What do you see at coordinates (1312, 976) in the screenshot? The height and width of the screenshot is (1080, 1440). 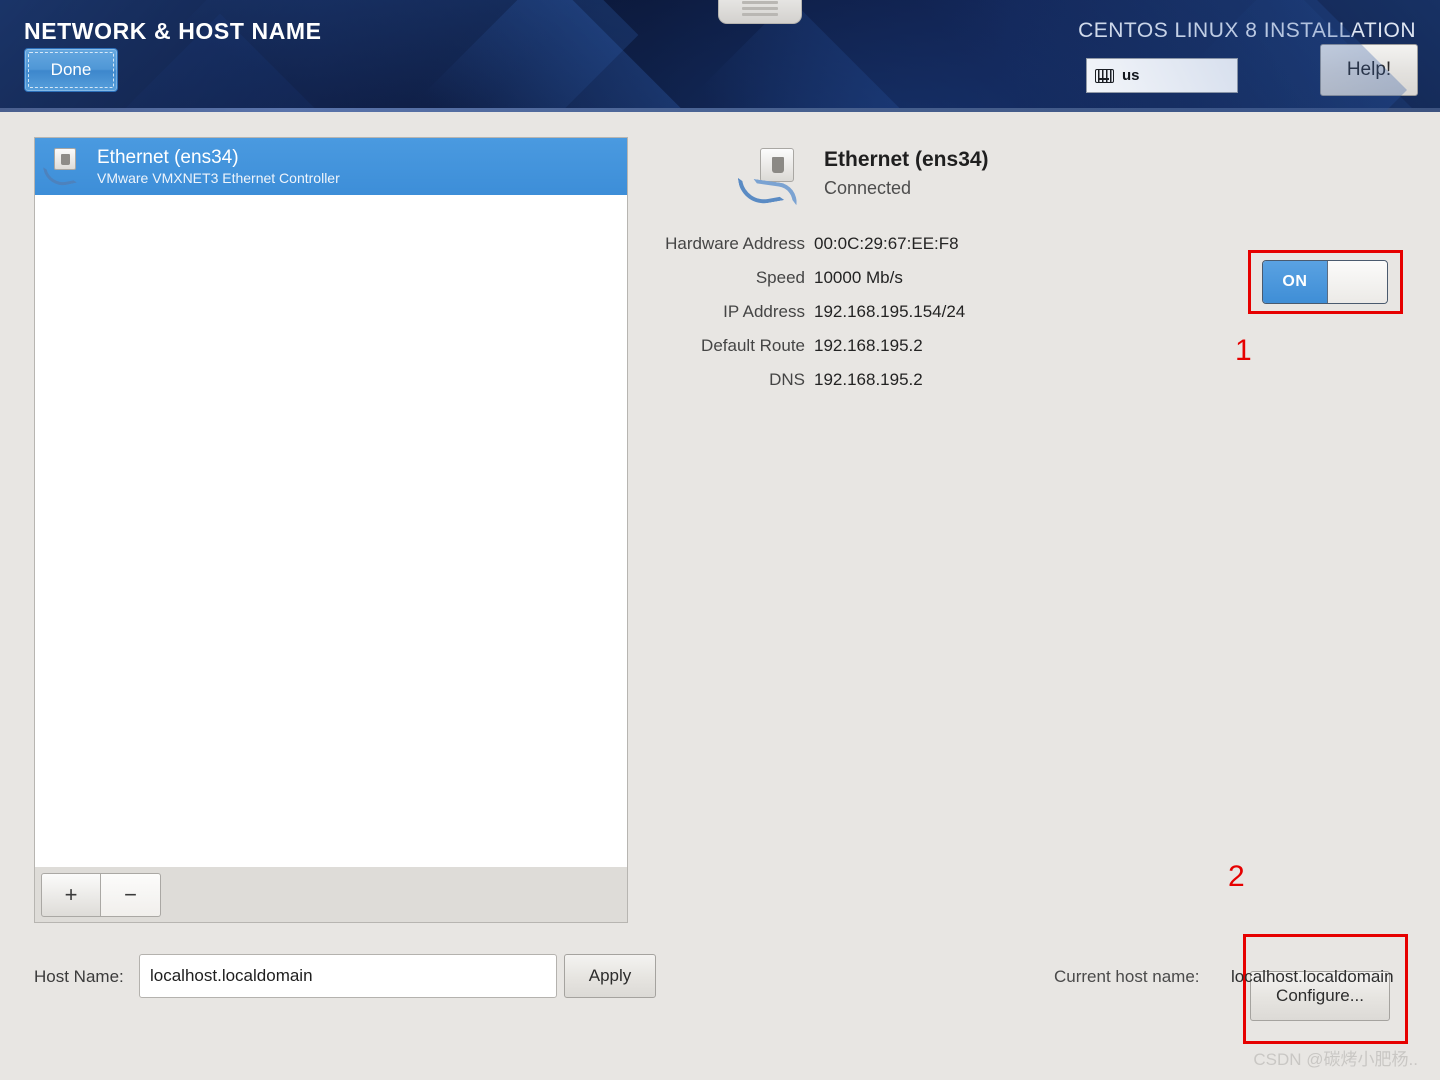 I see `current-host-name-value: localhost.localdomain` at bounding box center [1312, 976].